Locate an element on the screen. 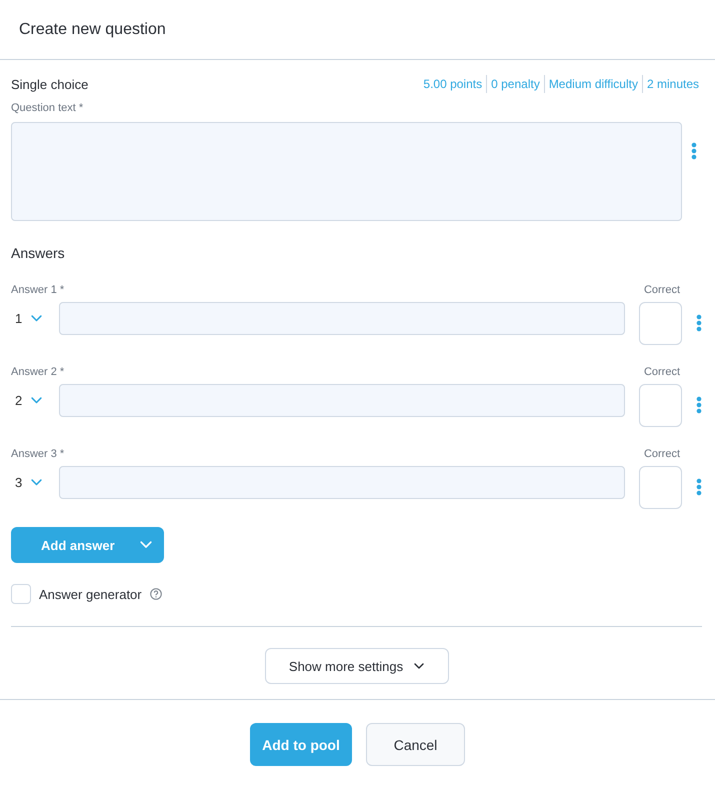 The width and height of the screenshot is (715, 798). help-icon is located at coordinates (156, 594).